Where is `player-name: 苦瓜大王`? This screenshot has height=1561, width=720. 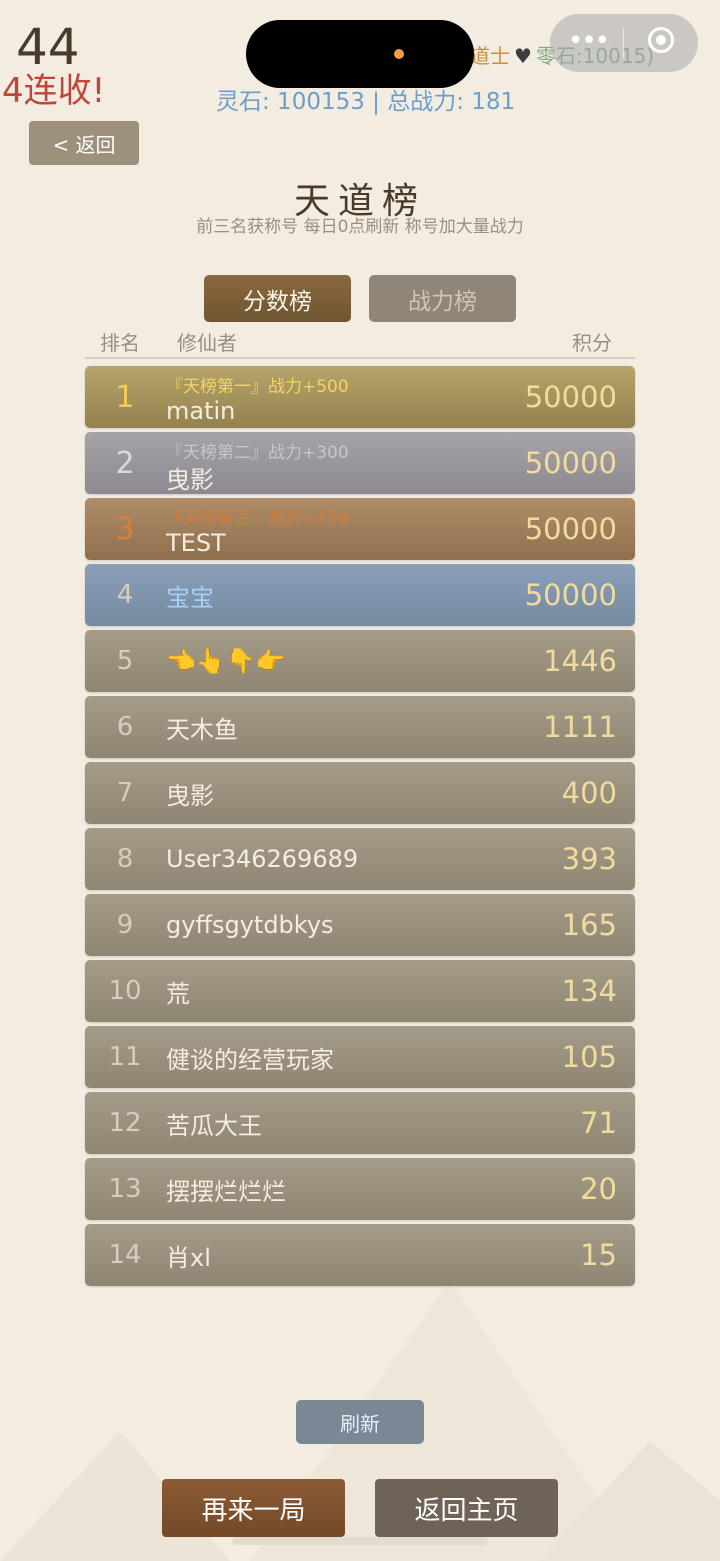
player-name: 苦瓜大王 is located at coordinates (214, 1125).